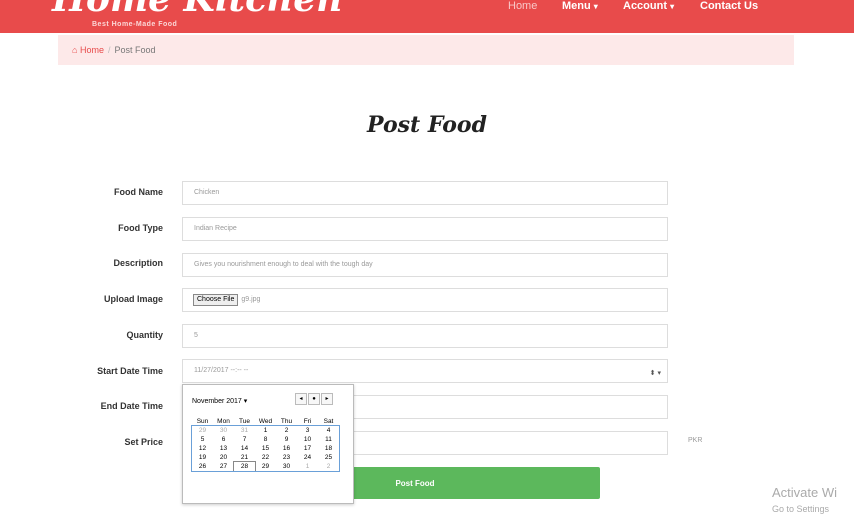 This screenshot has height=523, width=854. Describe the element at coordinates (328, 448) in the screenshot. I see `calendar-day: 18` at that location.